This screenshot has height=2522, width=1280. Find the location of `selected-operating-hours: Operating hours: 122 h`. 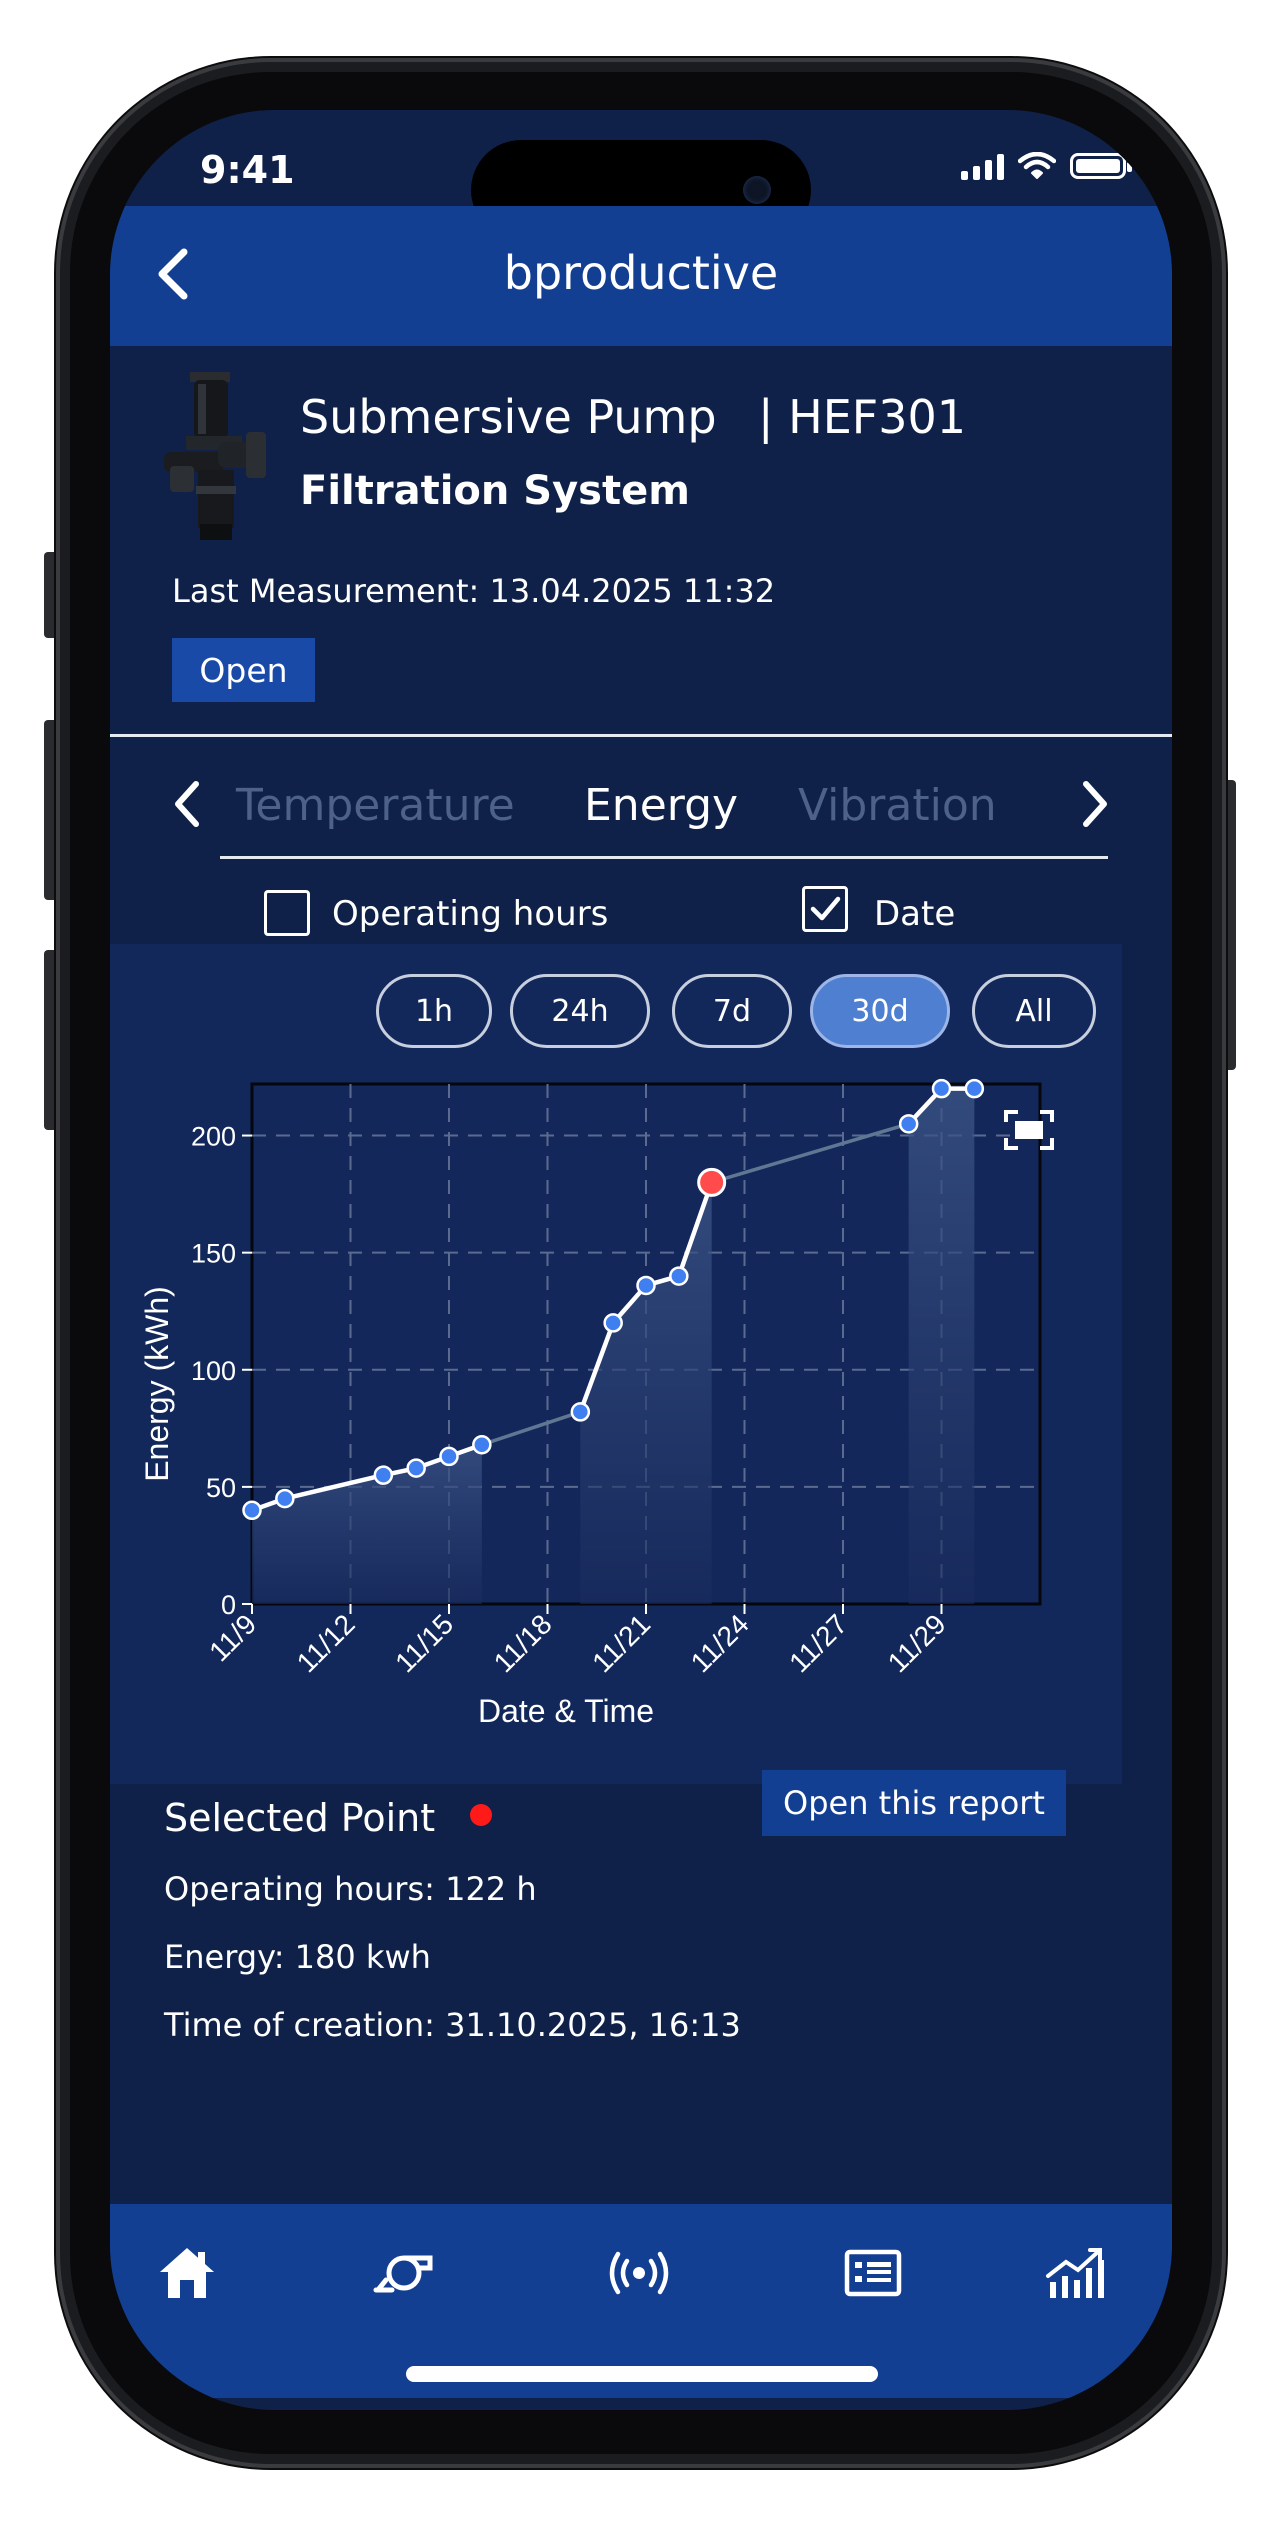

selected-operating-hours: Operating hours: 122 h is located at coordinates (350, 1889).